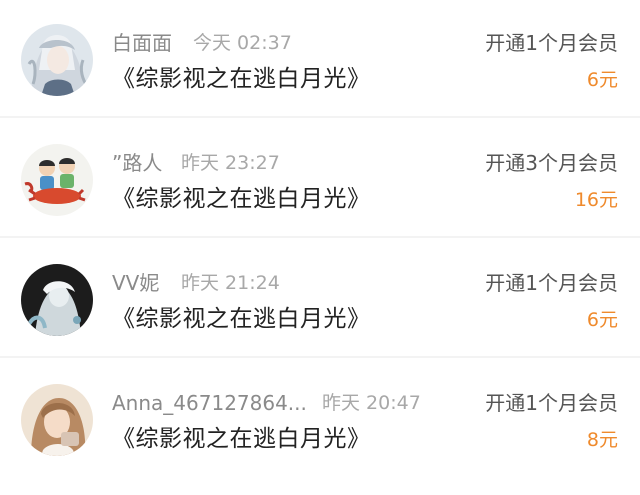 The image size is (640, 495). I want to click on avatar-silver-hair-icon, so click(57, 60).